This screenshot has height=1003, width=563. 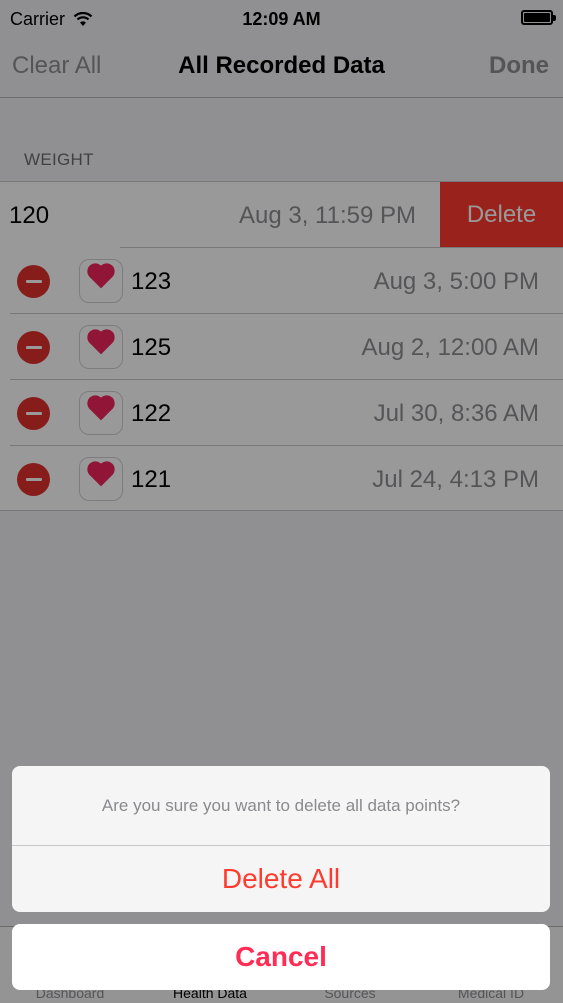 I want to click on delete-all-button: Delete All, so click(x=281, y=879).